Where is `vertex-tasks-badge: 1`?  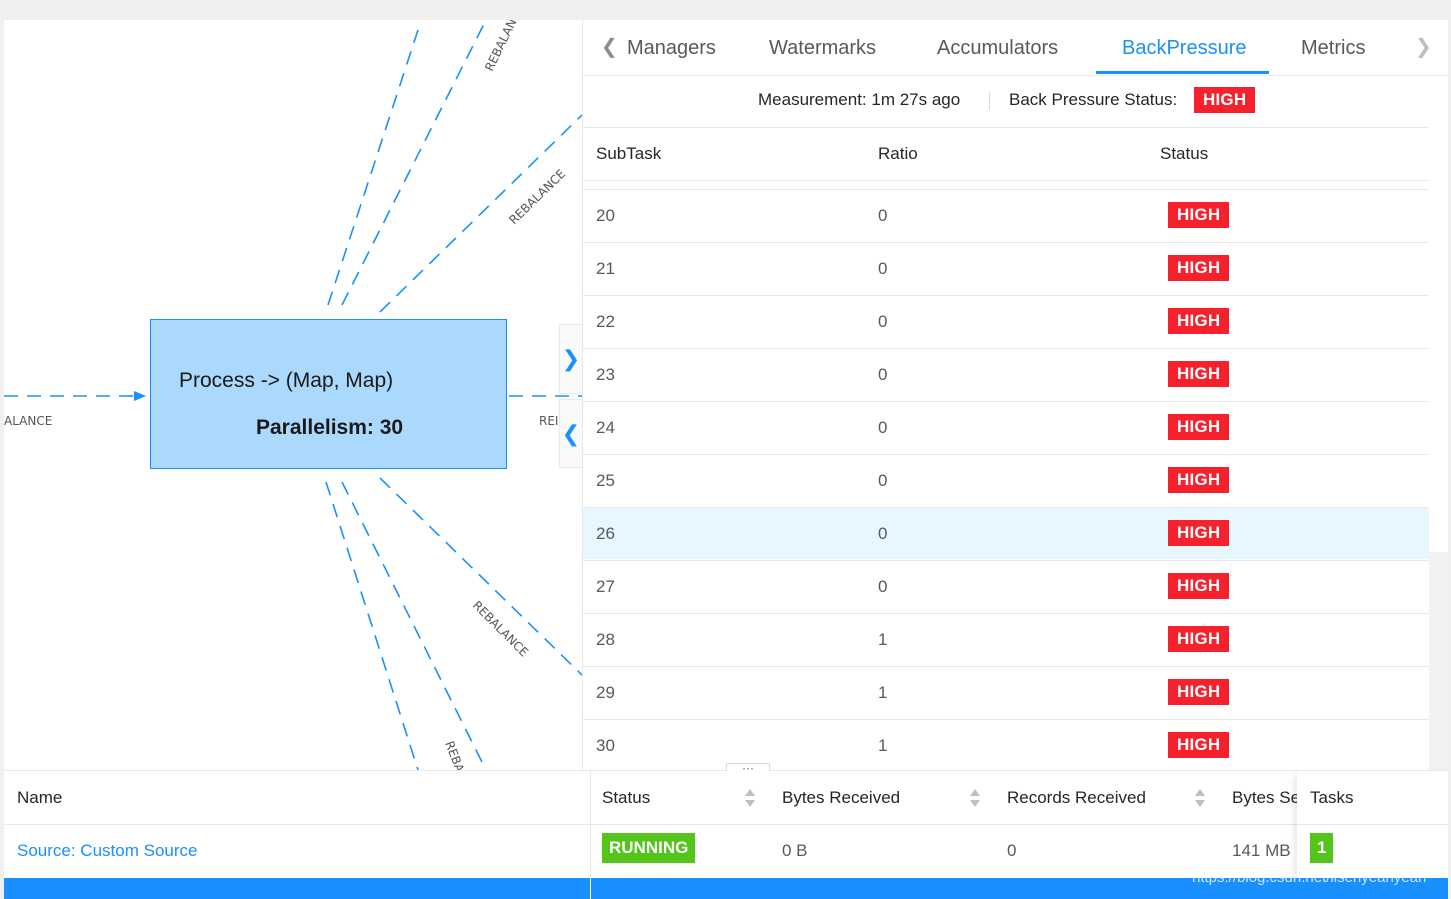
vertex-tasks-badge: 1 is located at coordinates (1322, 848).